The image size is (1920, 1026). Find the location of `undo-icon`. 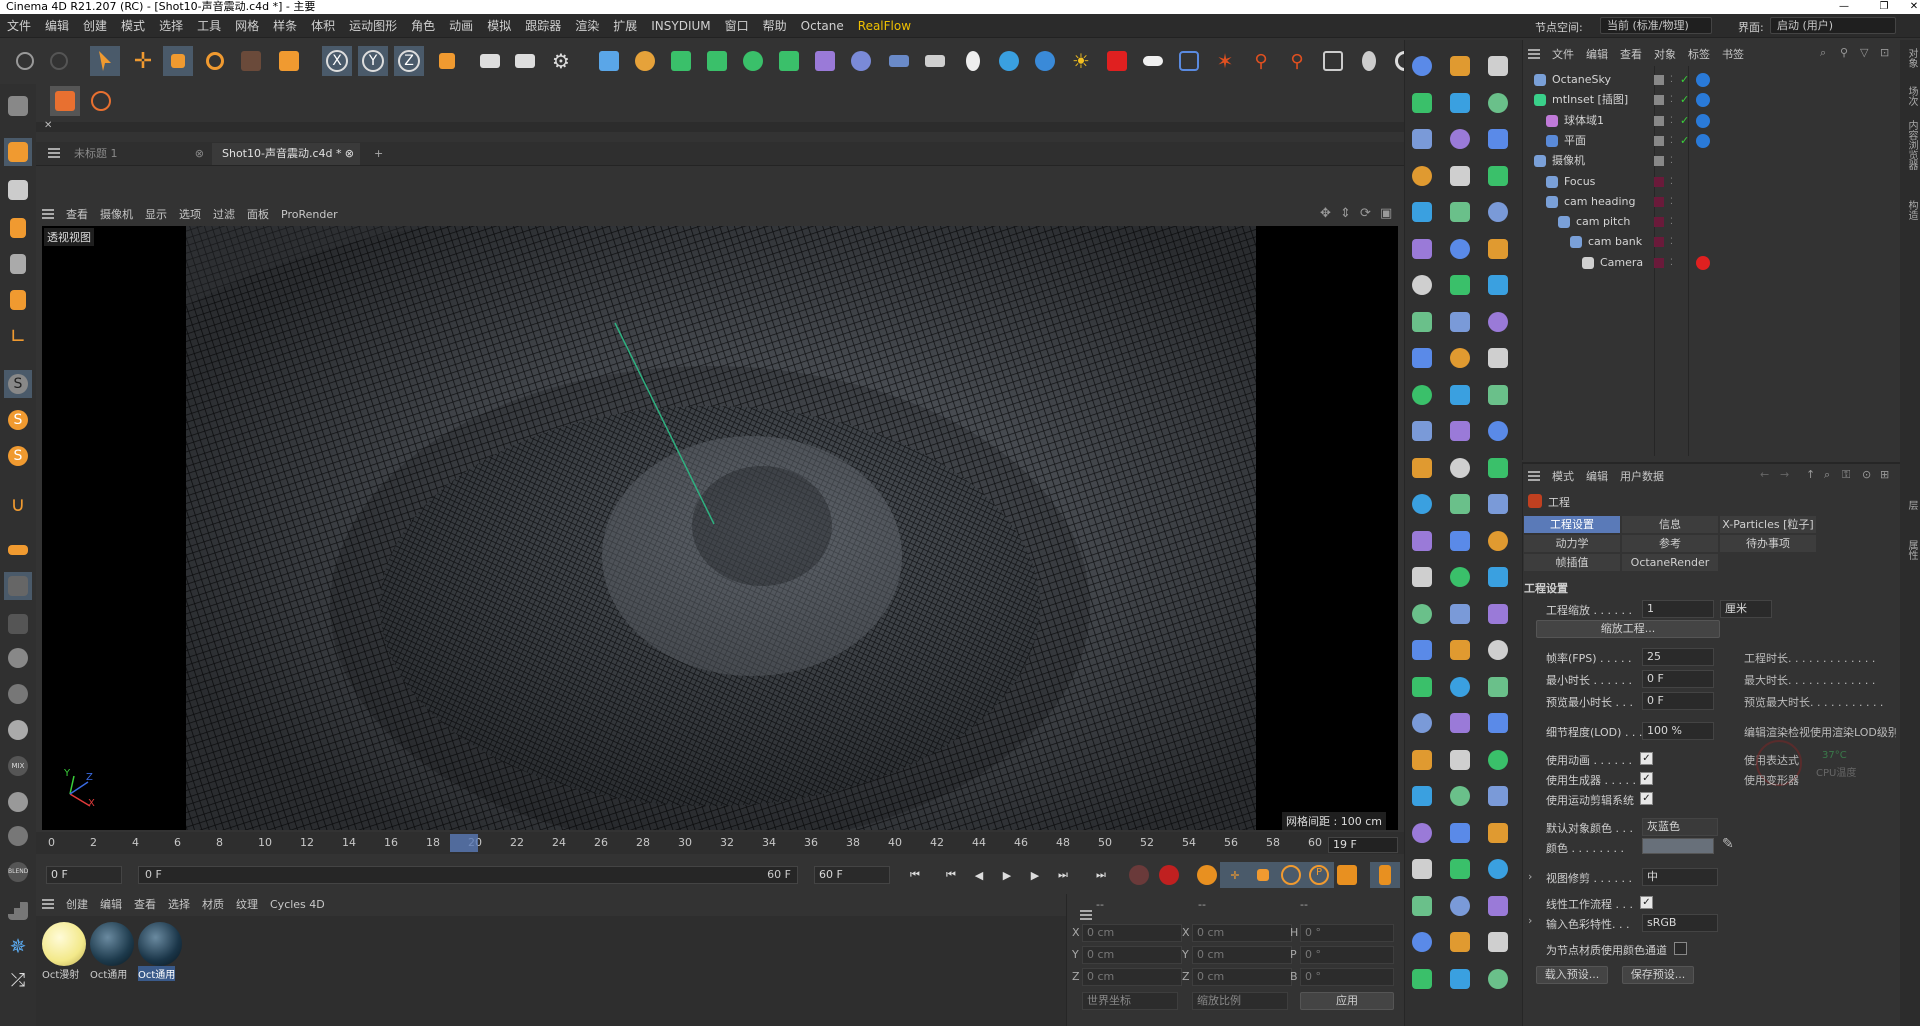

undo-icon is located at coordinates (25, 61).